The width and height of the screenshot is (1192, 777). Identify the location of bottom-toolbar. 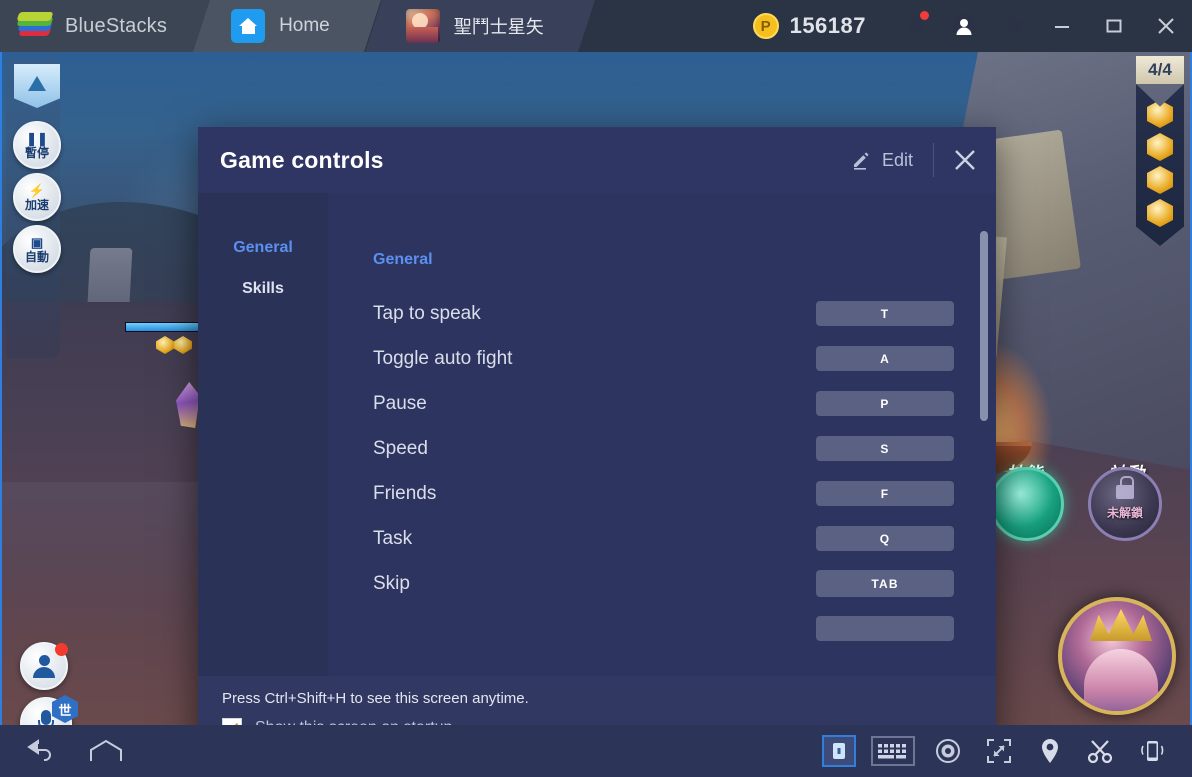
(596, 751).